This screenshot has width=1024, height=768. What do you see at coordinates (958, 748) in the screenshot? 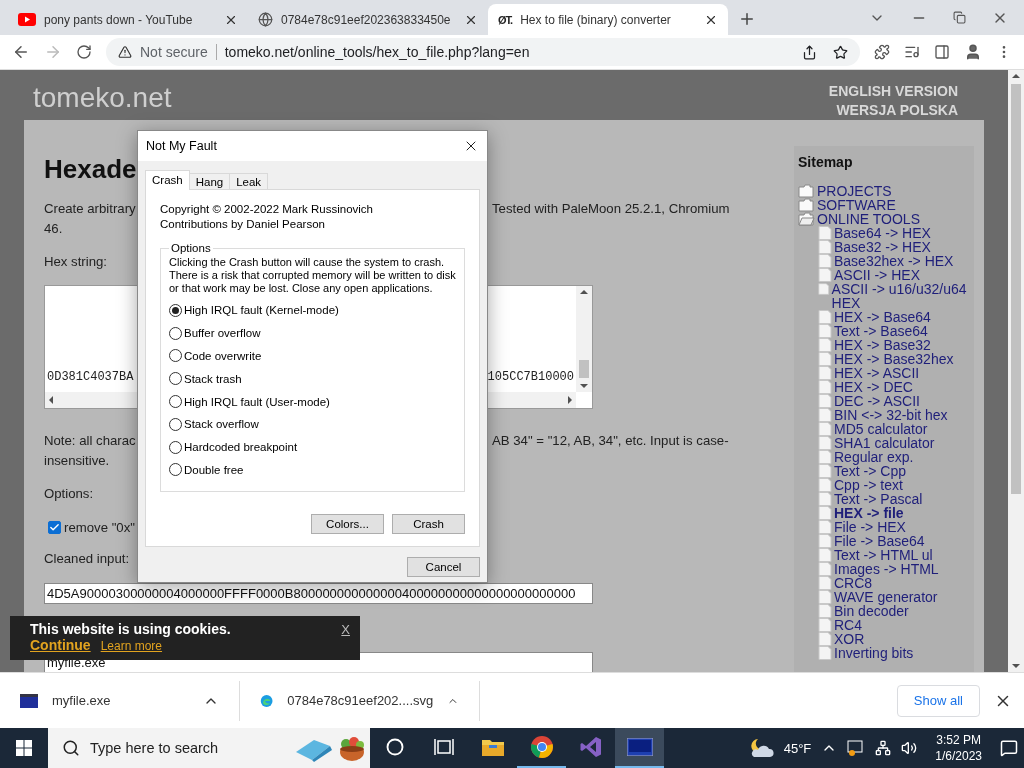
I see `clock: 3:52 PM 1/6/2023` at bounding box center [958, 748].